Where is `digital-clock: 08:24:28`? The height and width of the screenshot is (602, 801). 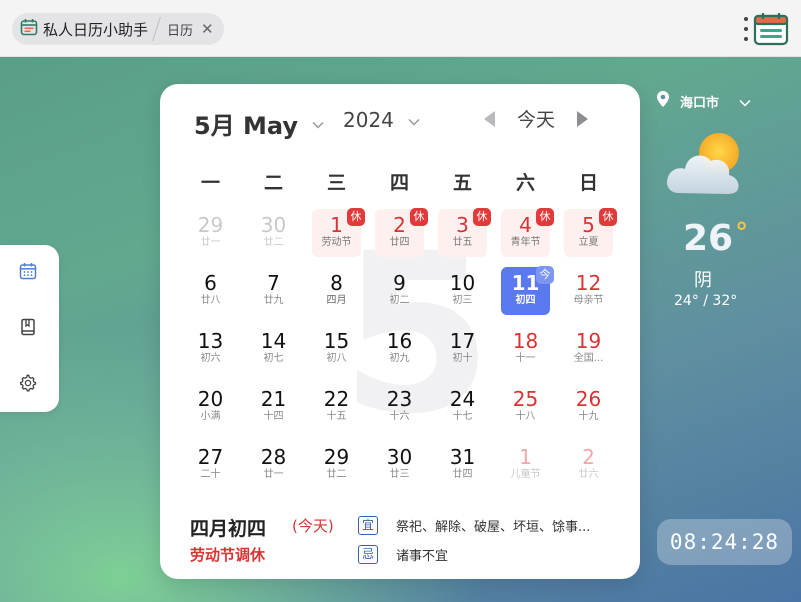
digital-clock: 08:24:28 is located at coordinates (724, 542).